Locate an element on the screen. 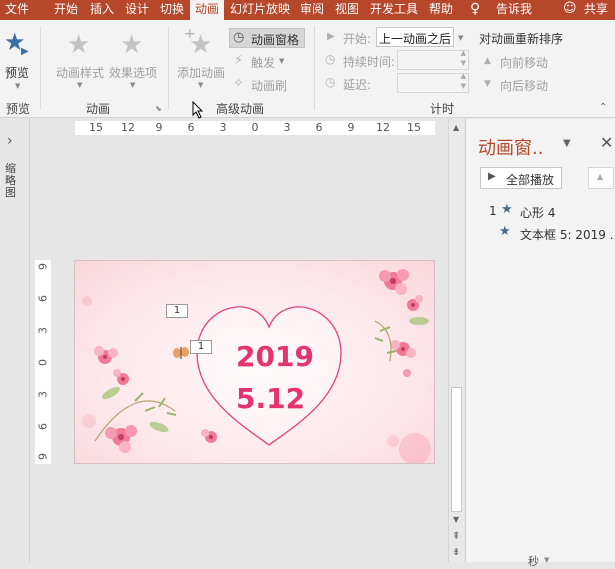 This screenshot has height=569, width=615. start-dropdown: 上一动画之后 is located at coordinates (415, 37).